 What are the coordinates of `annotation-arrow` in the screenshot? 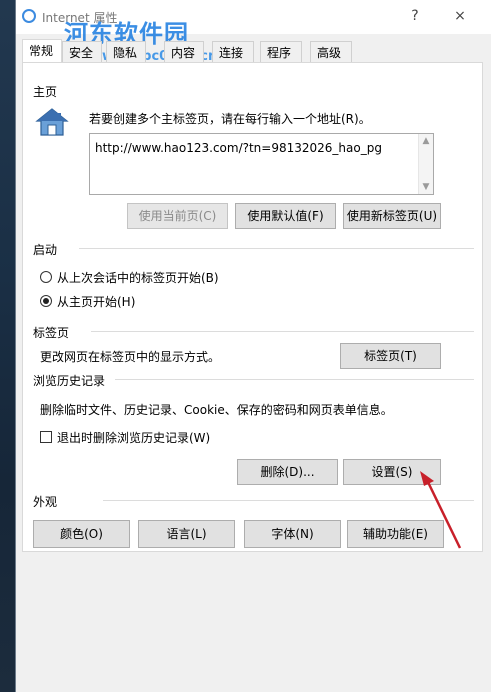 It's located at (441, 510).